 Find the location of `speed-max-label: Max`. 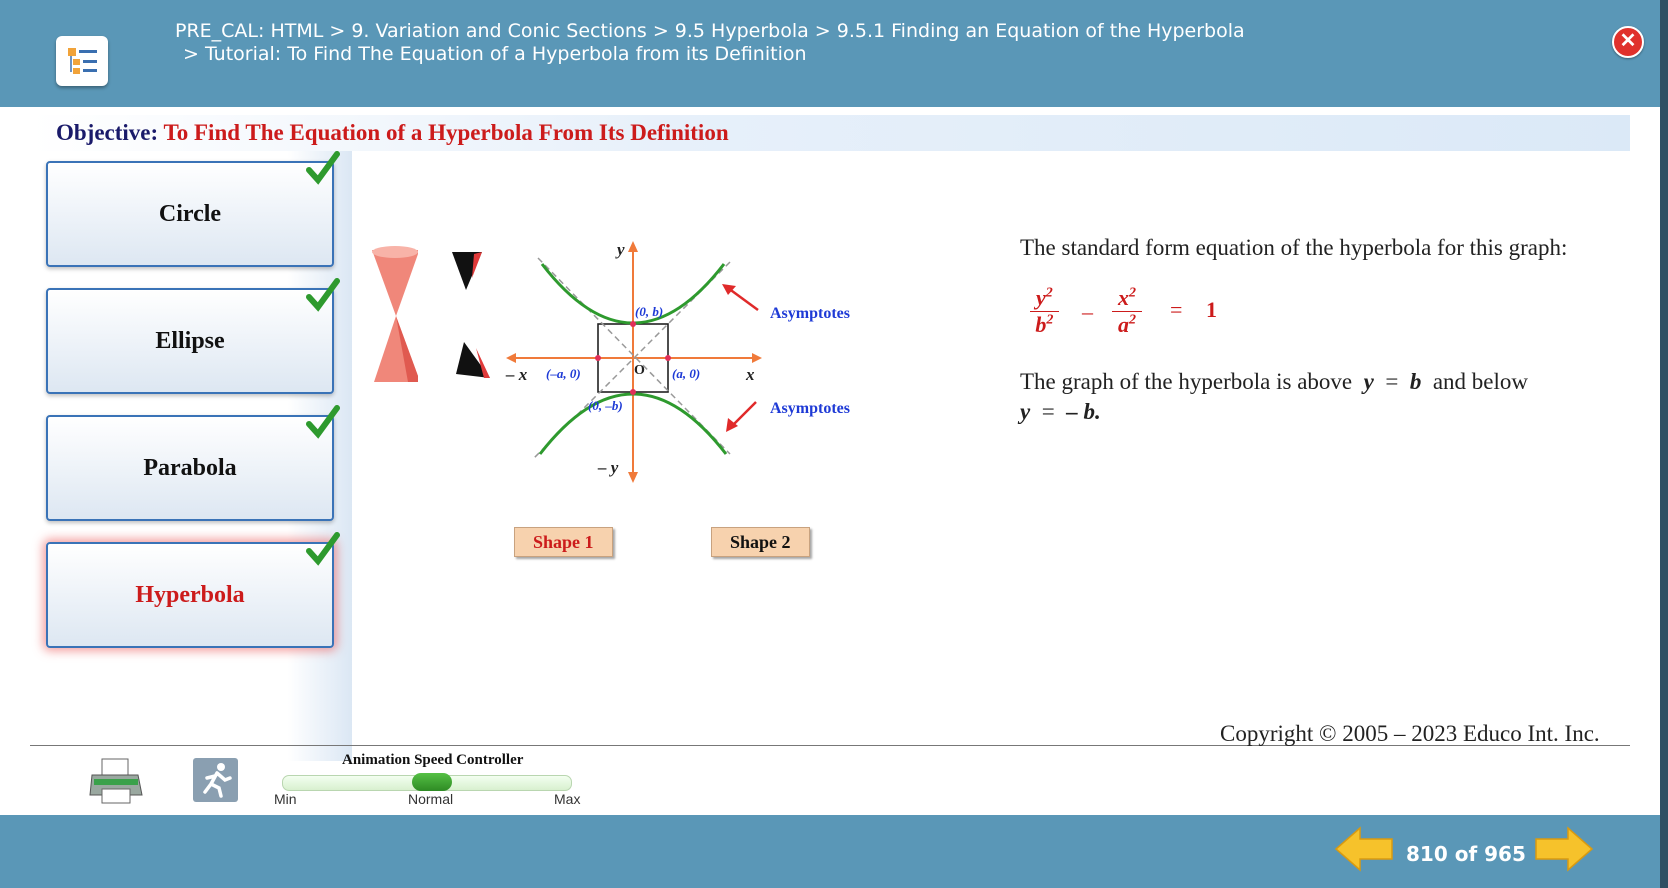

speed-max-label: Max is located at coordinates (567, 799).